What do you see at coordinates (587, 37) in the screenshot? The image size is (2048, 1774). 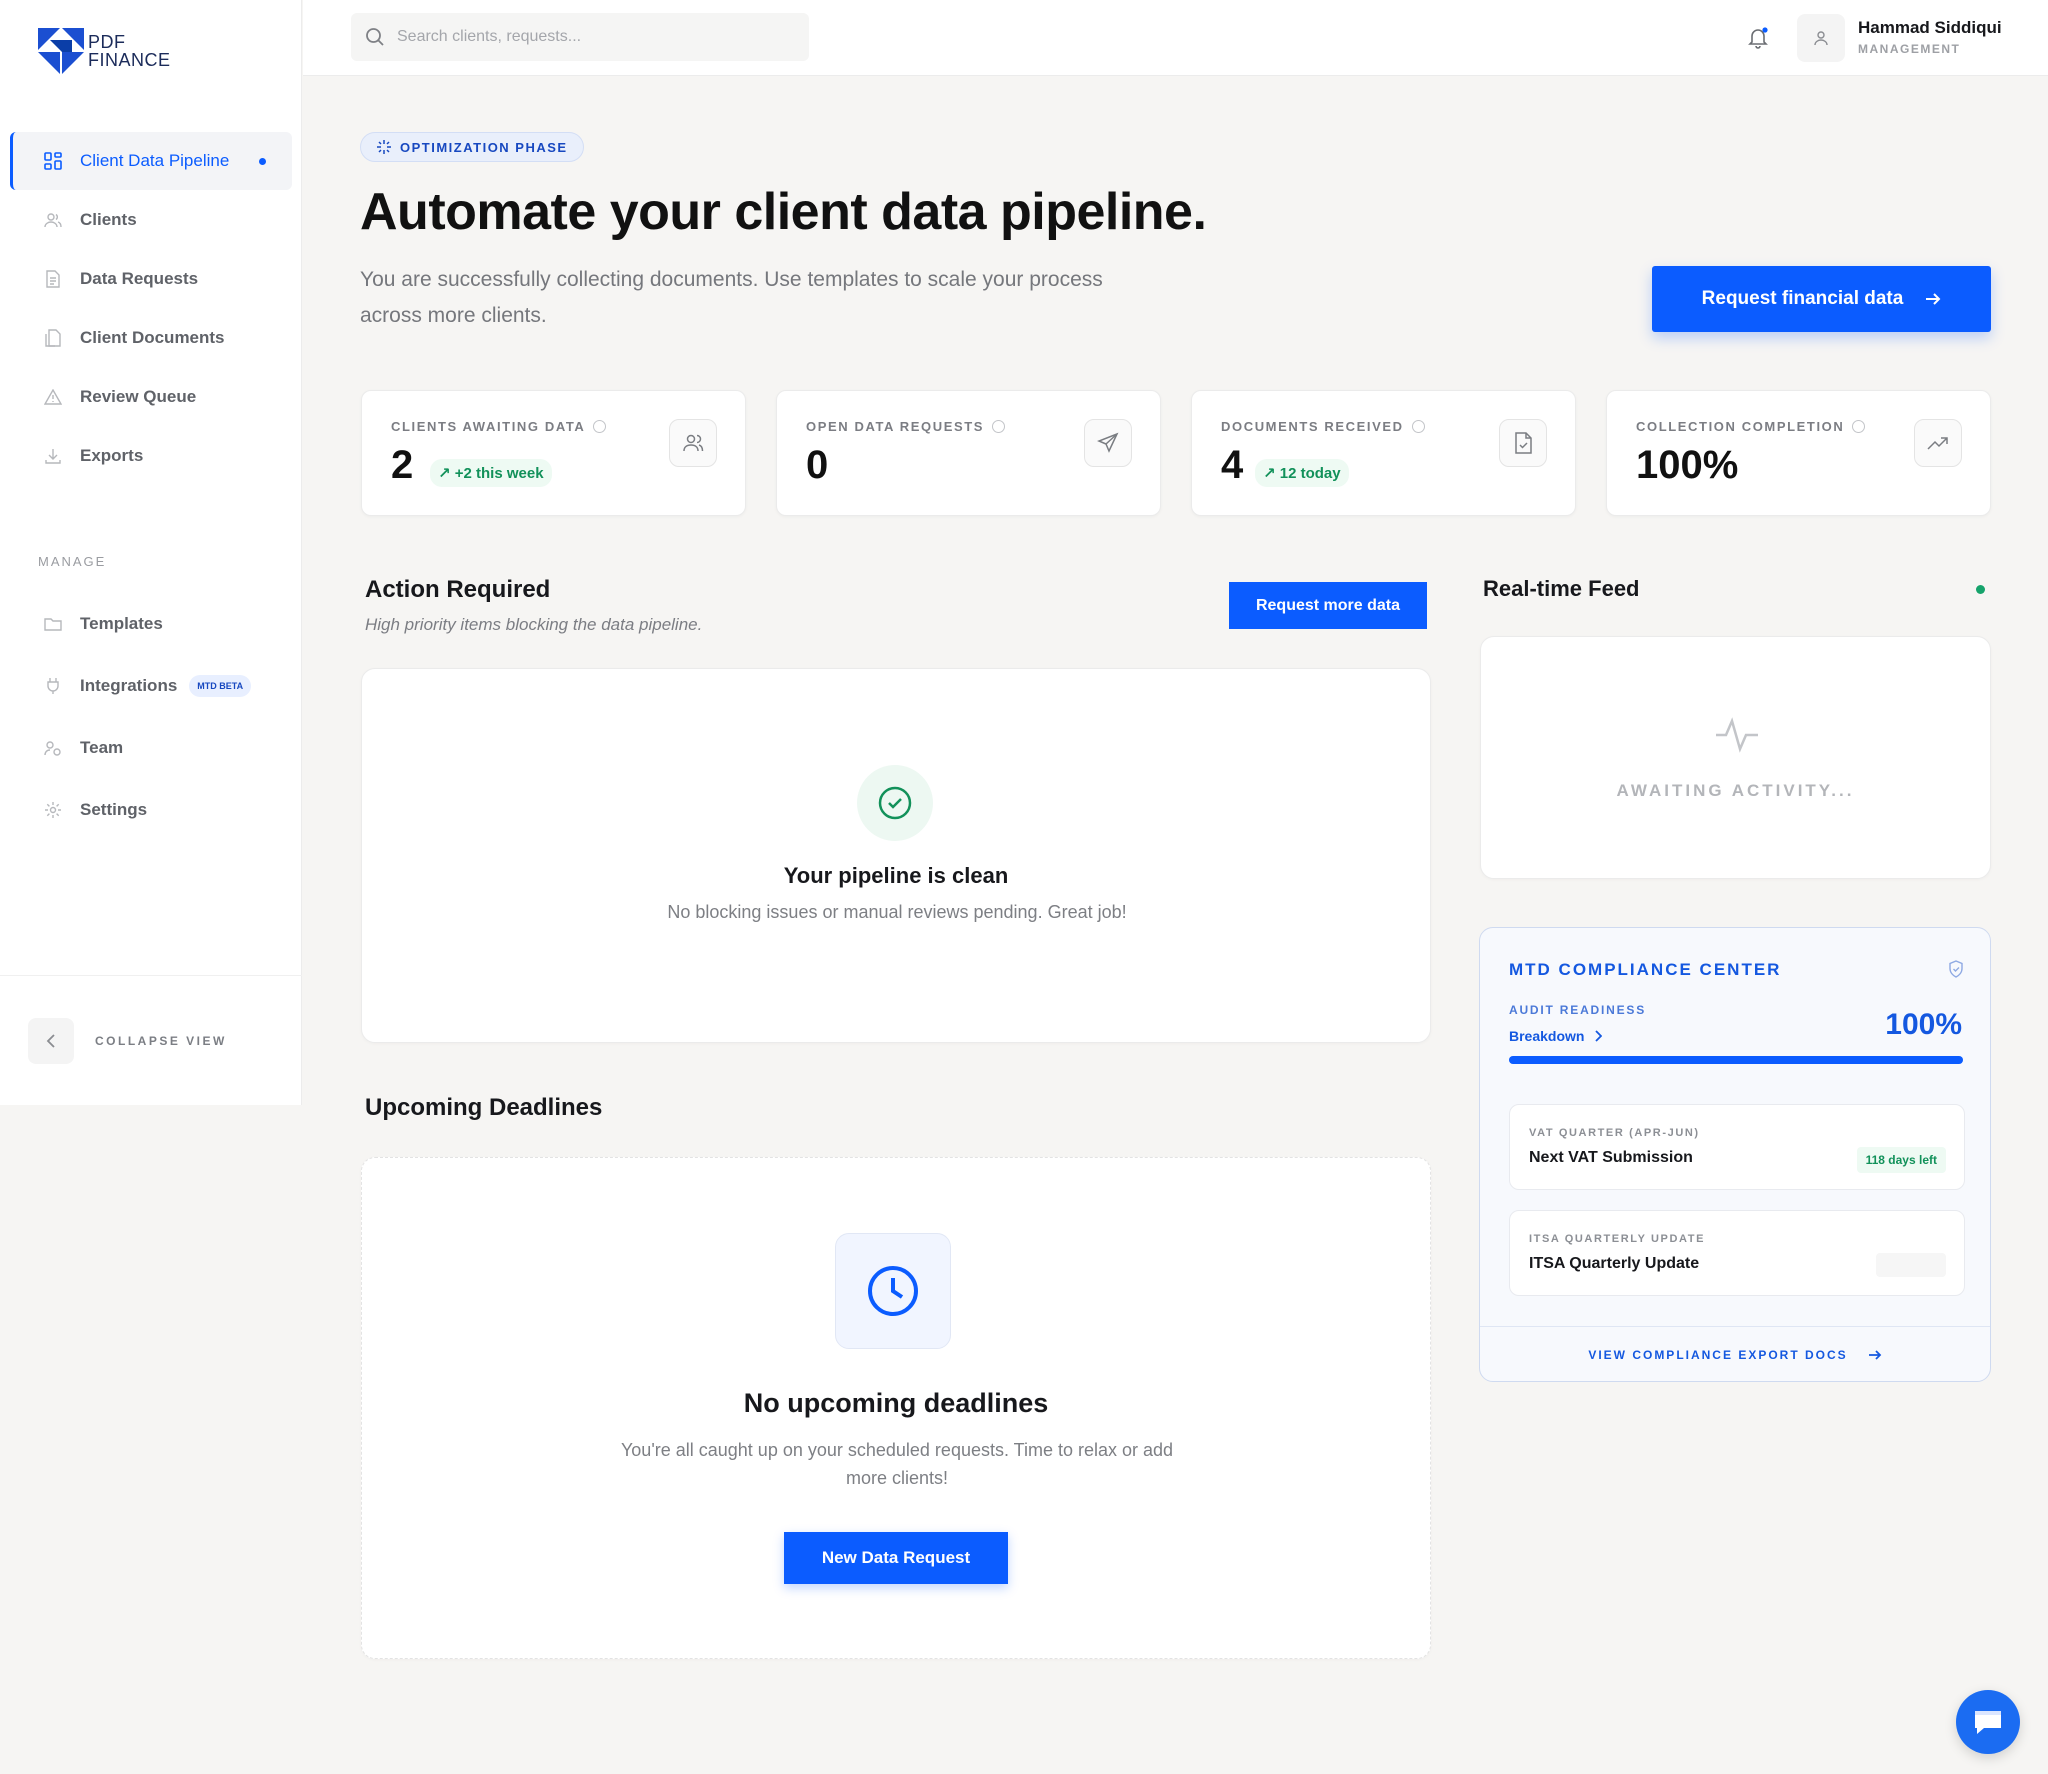 I see `search-input` at bounding box center [587, 37].